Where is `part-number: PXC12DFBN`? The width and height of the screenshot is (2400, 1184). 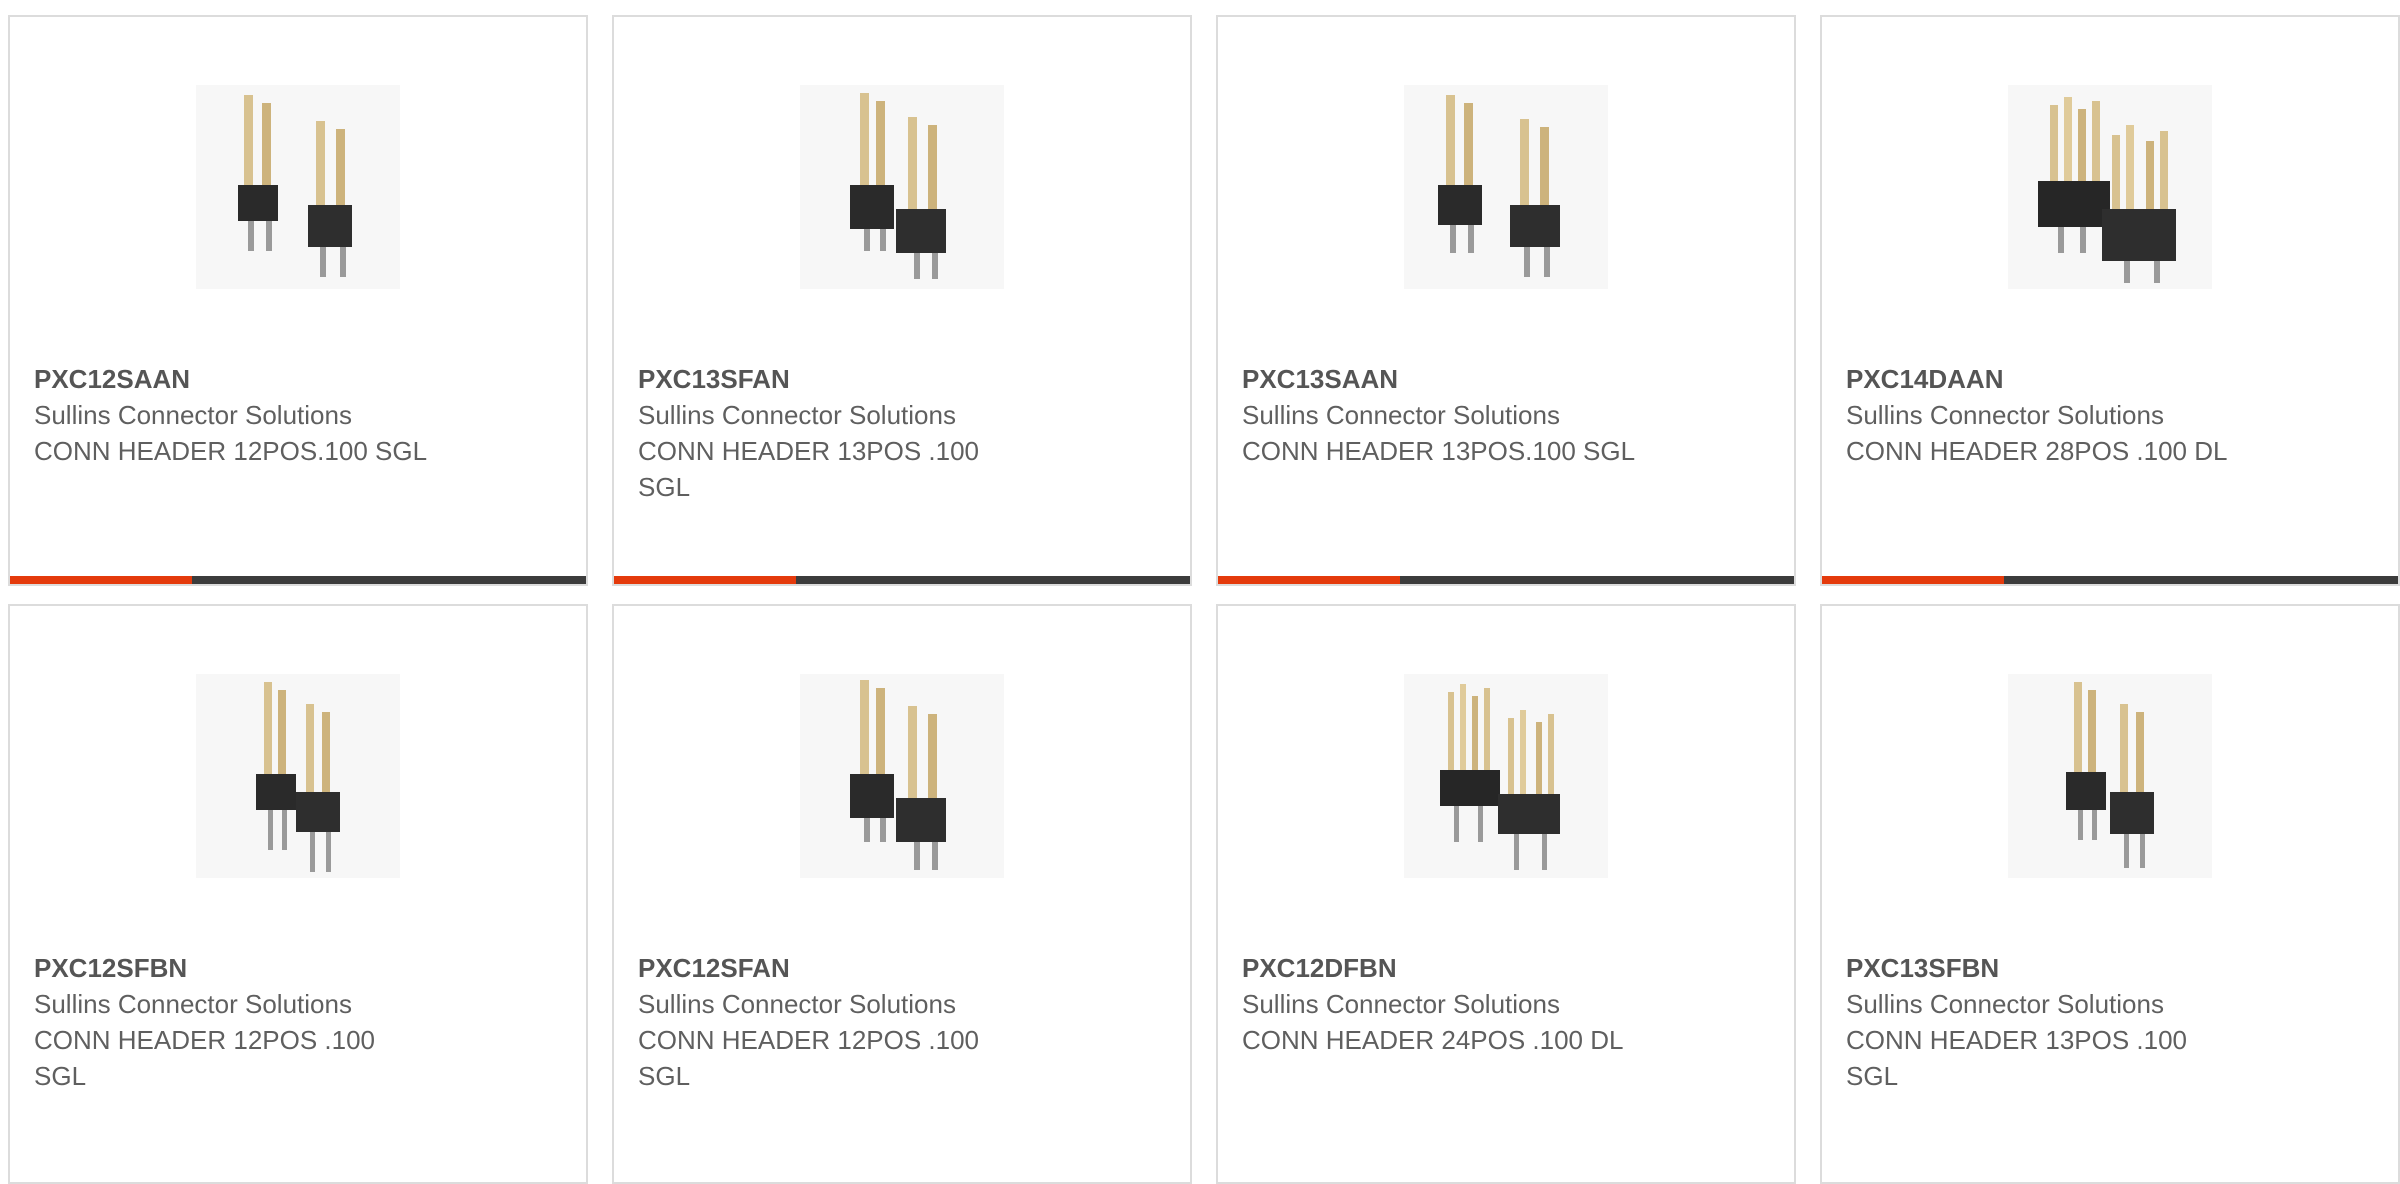
part-number: PXC12DFBN is located at coordinates (1462, 968).